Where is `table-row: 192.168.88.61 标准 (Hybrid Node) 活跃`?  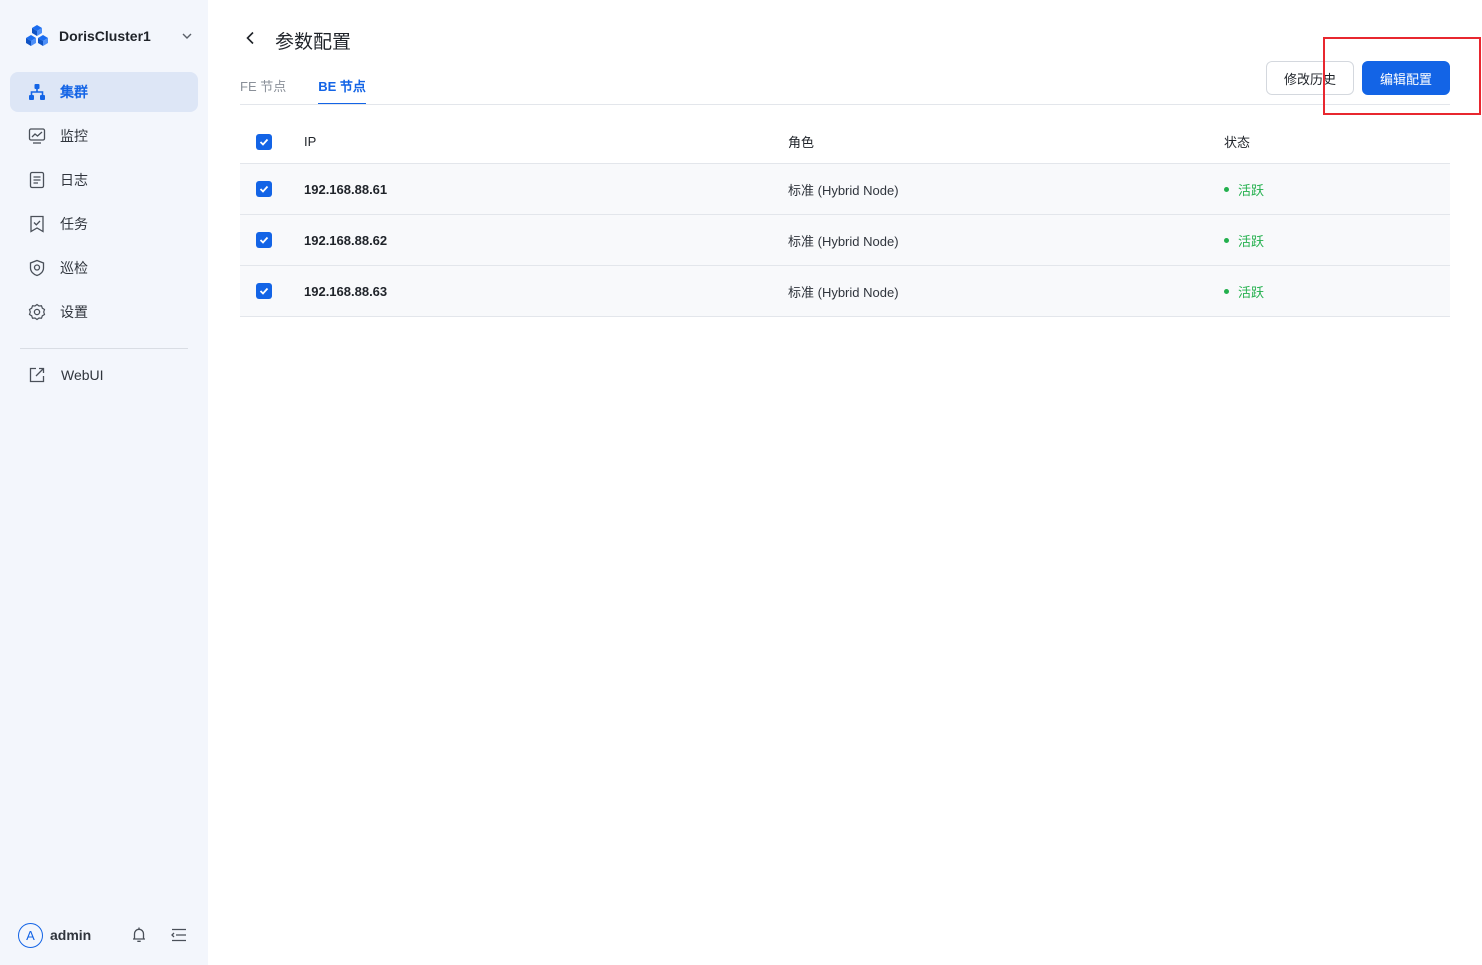 table-row: 192.168.88.61 标准 (Hybrid Node) 活跃 is located at coordinates (845, 189).